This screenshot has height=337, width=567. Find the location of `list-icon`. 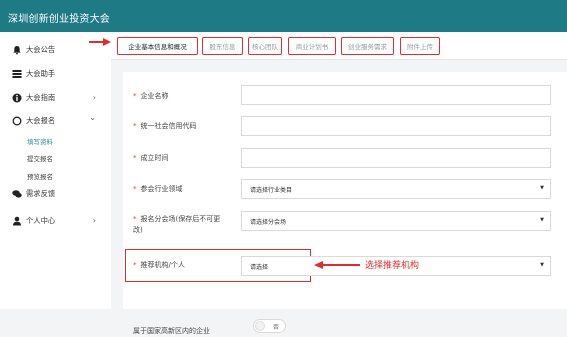

list-icon is located at coordinates (16, 74).